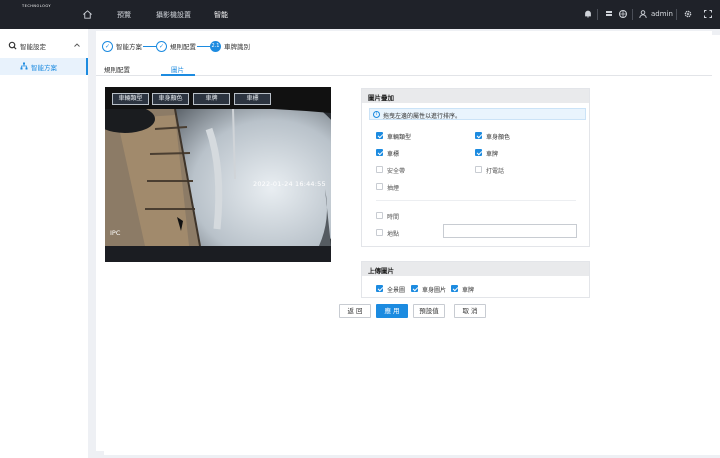 This screenshot has height=458, width=720. Describe the element at coordinates (289, 184) in the screenshot. I see `osd-timestamp: 2022-01-24 16:44:55` at that location.